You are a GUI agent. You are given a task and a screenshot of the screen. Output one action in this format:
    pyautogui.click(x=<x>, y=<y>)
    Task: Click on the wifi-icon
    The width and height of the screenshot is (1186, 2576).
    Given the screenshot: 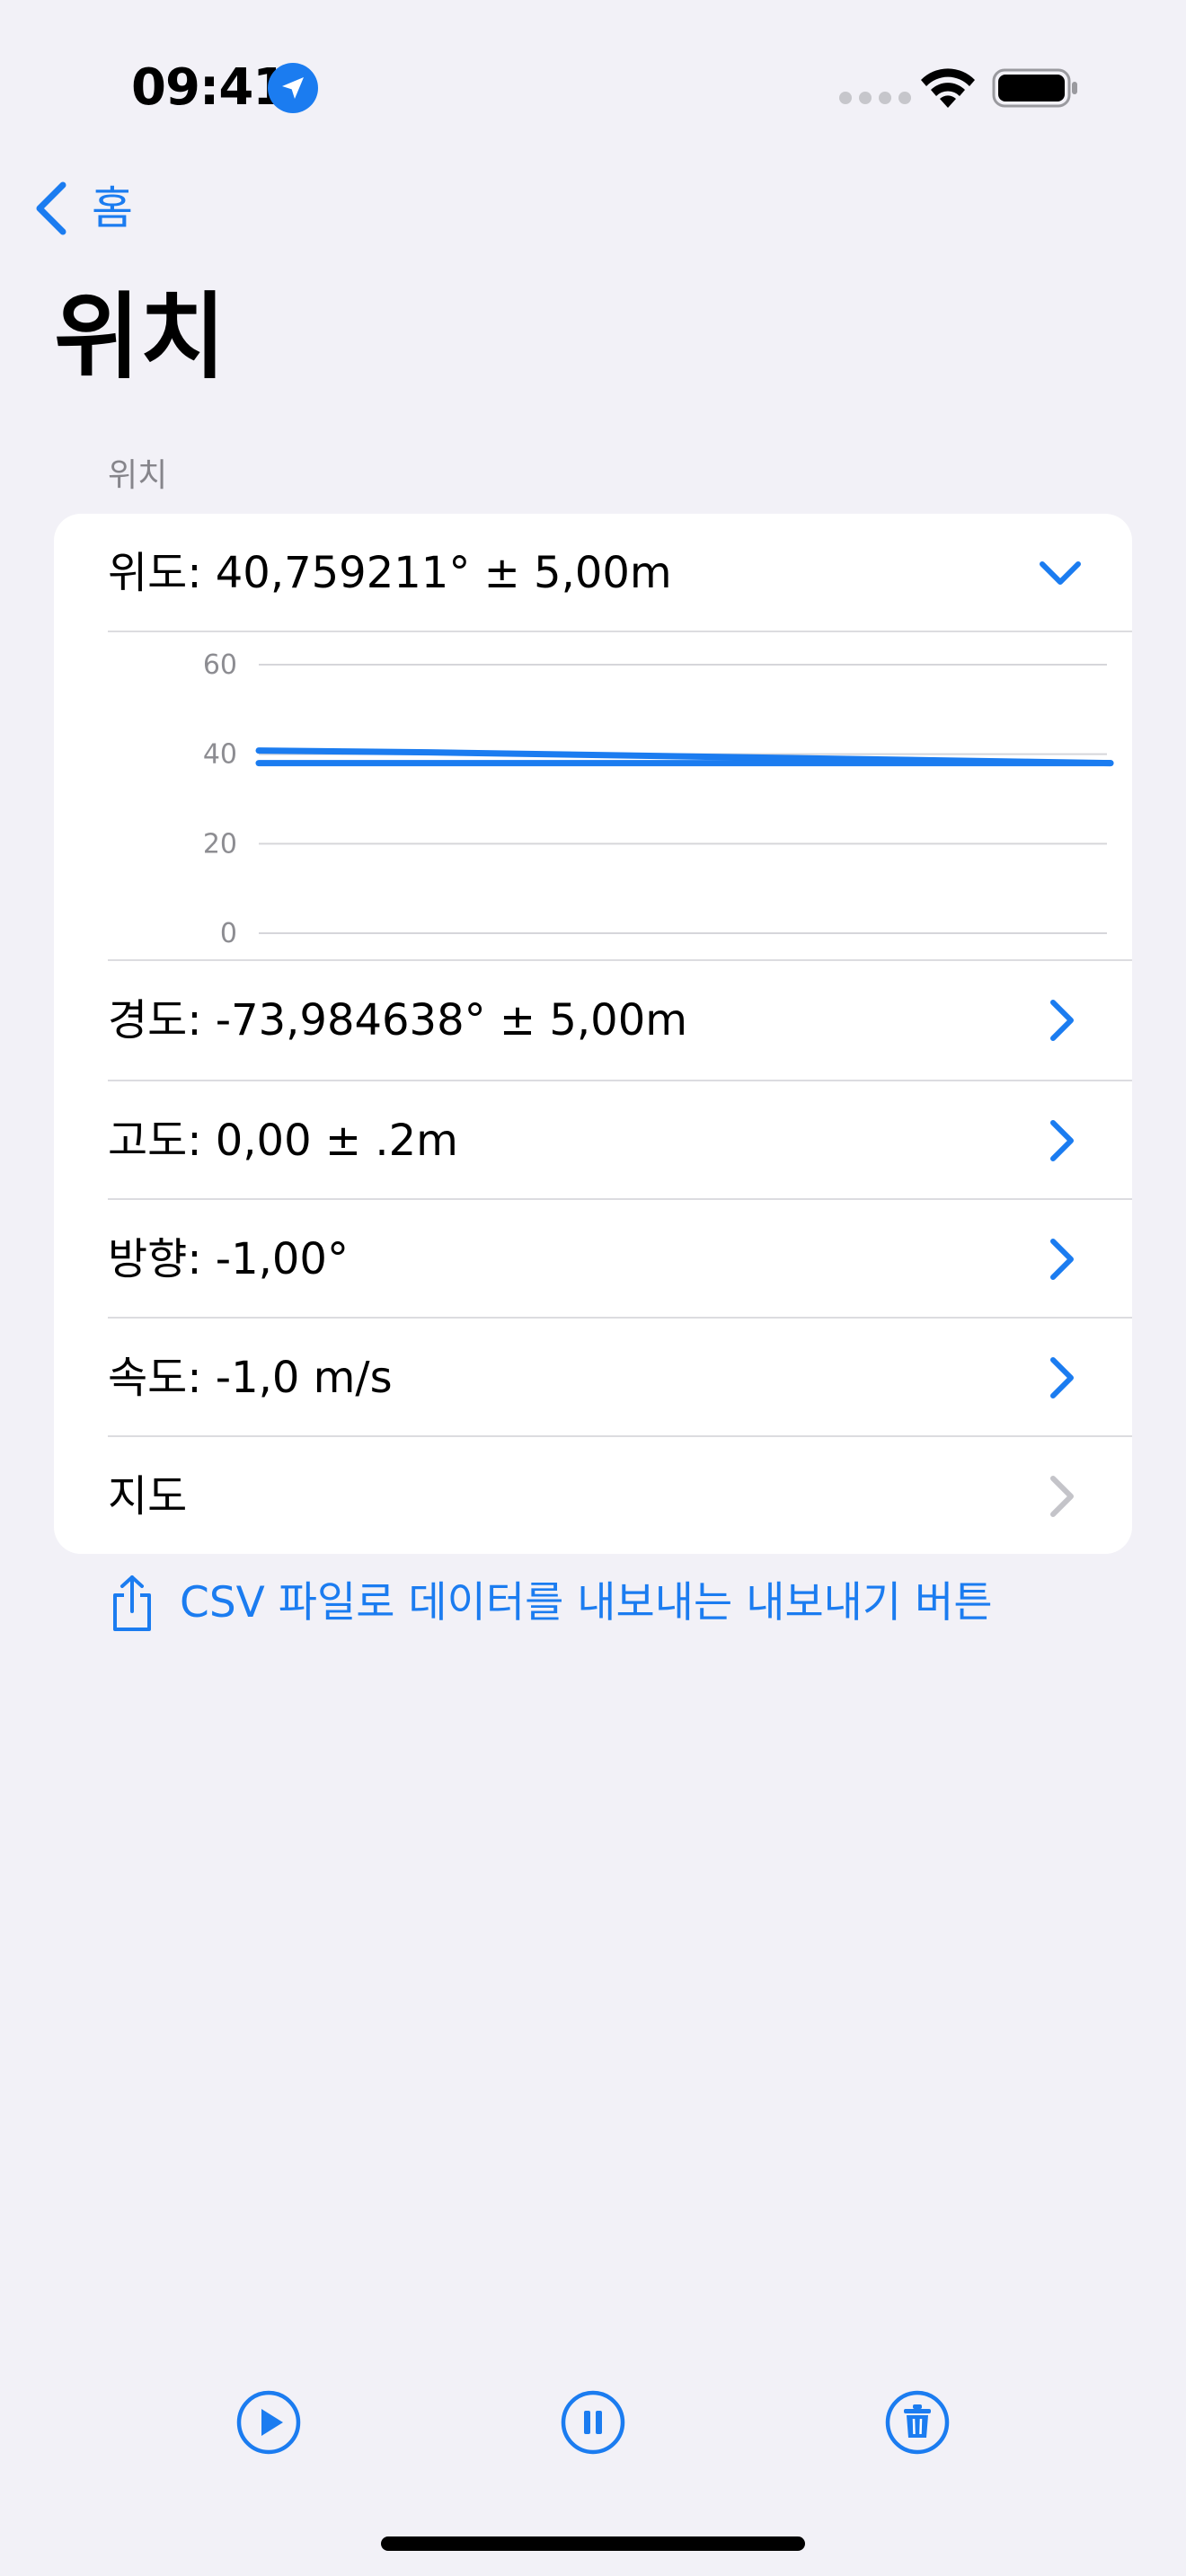 What is the action you would take?
    pyautogui.click(x=948, y=88)
    